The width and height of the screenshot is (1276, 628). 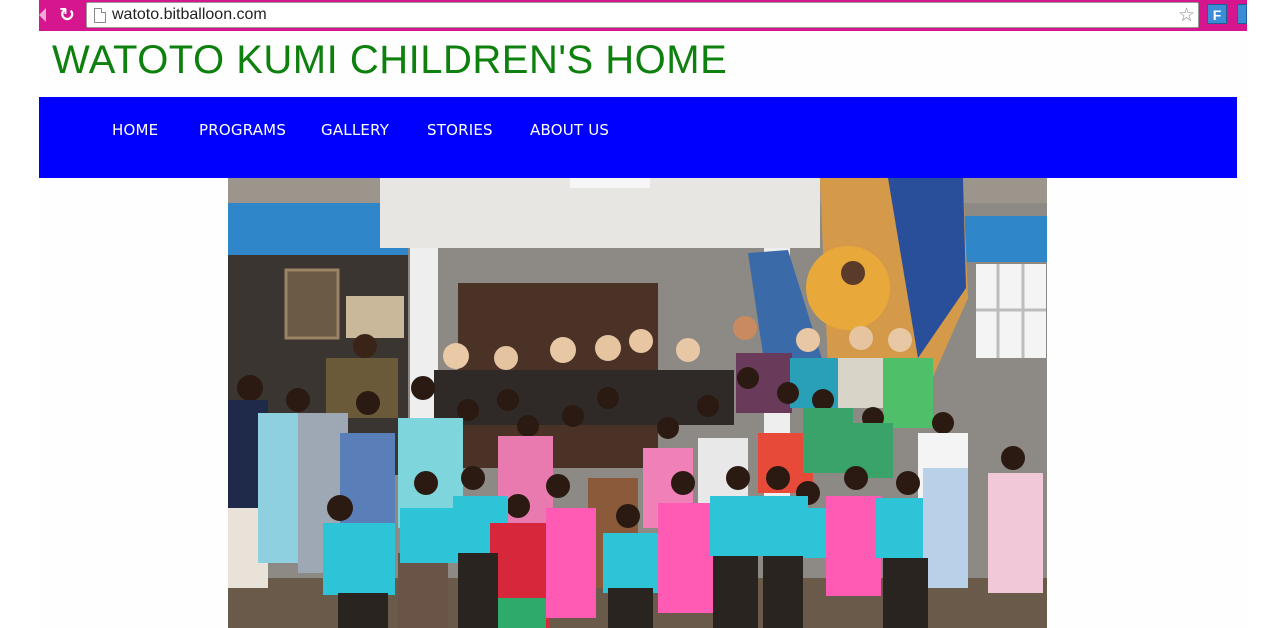 I want to click on back-arrow-icon, so click(x=42, y=15).